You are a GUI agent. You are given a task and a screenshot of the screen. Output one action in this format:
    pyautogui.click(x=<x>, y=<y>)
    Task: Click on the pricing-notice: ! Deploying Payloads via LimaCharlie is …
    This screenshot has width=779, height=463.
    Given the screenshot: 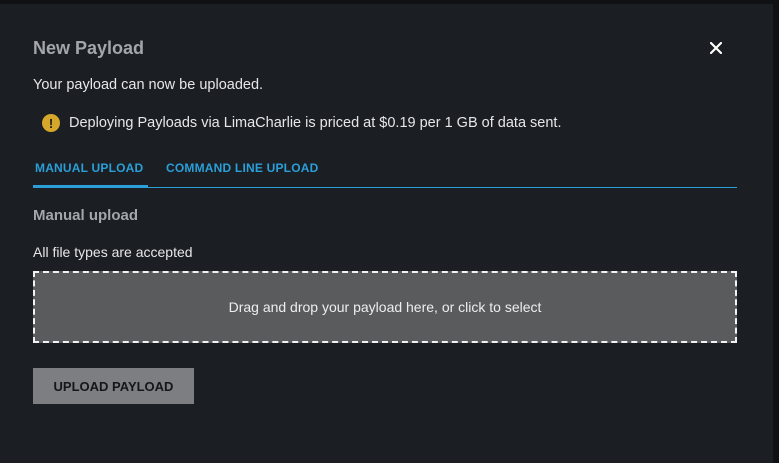 What is the action you would take?
    pyautogui.click(x=301, y=123)
    